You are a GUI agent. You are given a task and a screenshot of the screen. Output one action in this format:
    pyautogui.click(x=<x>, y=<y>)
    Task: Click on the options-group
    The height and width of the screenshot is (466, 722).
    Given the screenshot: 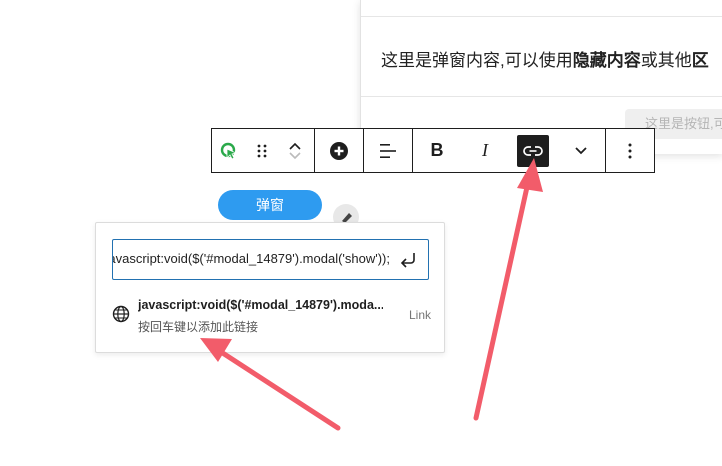 What is the action you would take?
    pyautogui.click(x=630, y=150)
    